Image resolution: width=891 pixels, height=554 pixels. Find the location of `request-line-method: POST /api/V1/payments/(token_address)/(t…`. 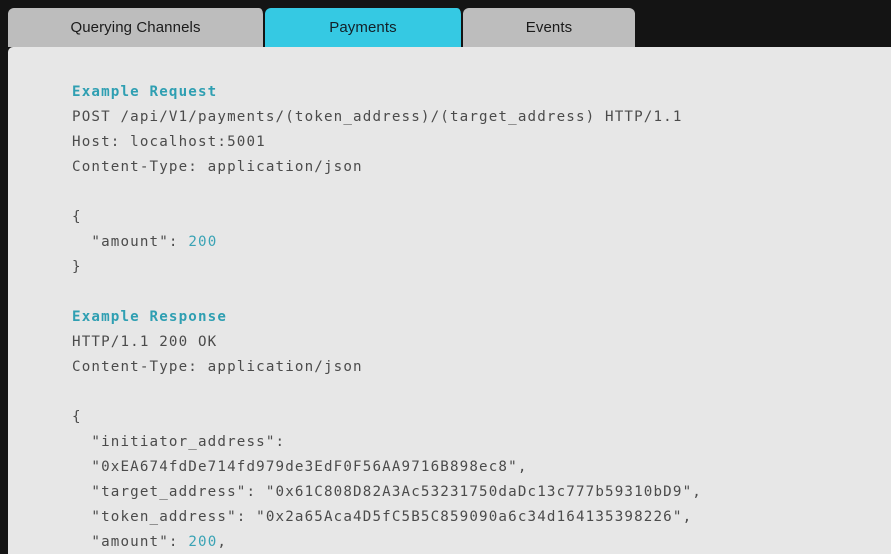

request-line-method: POST /api/V1/payments/(token_address)/(t… is located at coordinates (377, 117).